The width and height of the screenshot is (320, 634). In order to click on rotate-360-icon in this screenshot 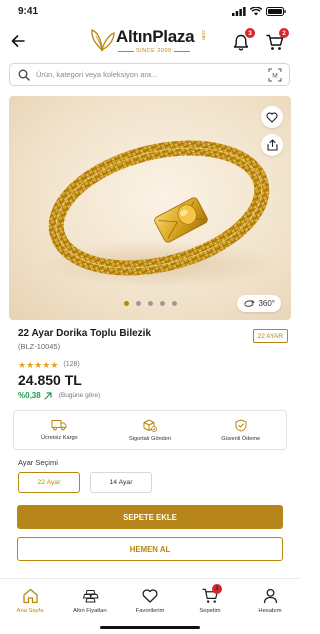, I will do `click(250, 303)`.